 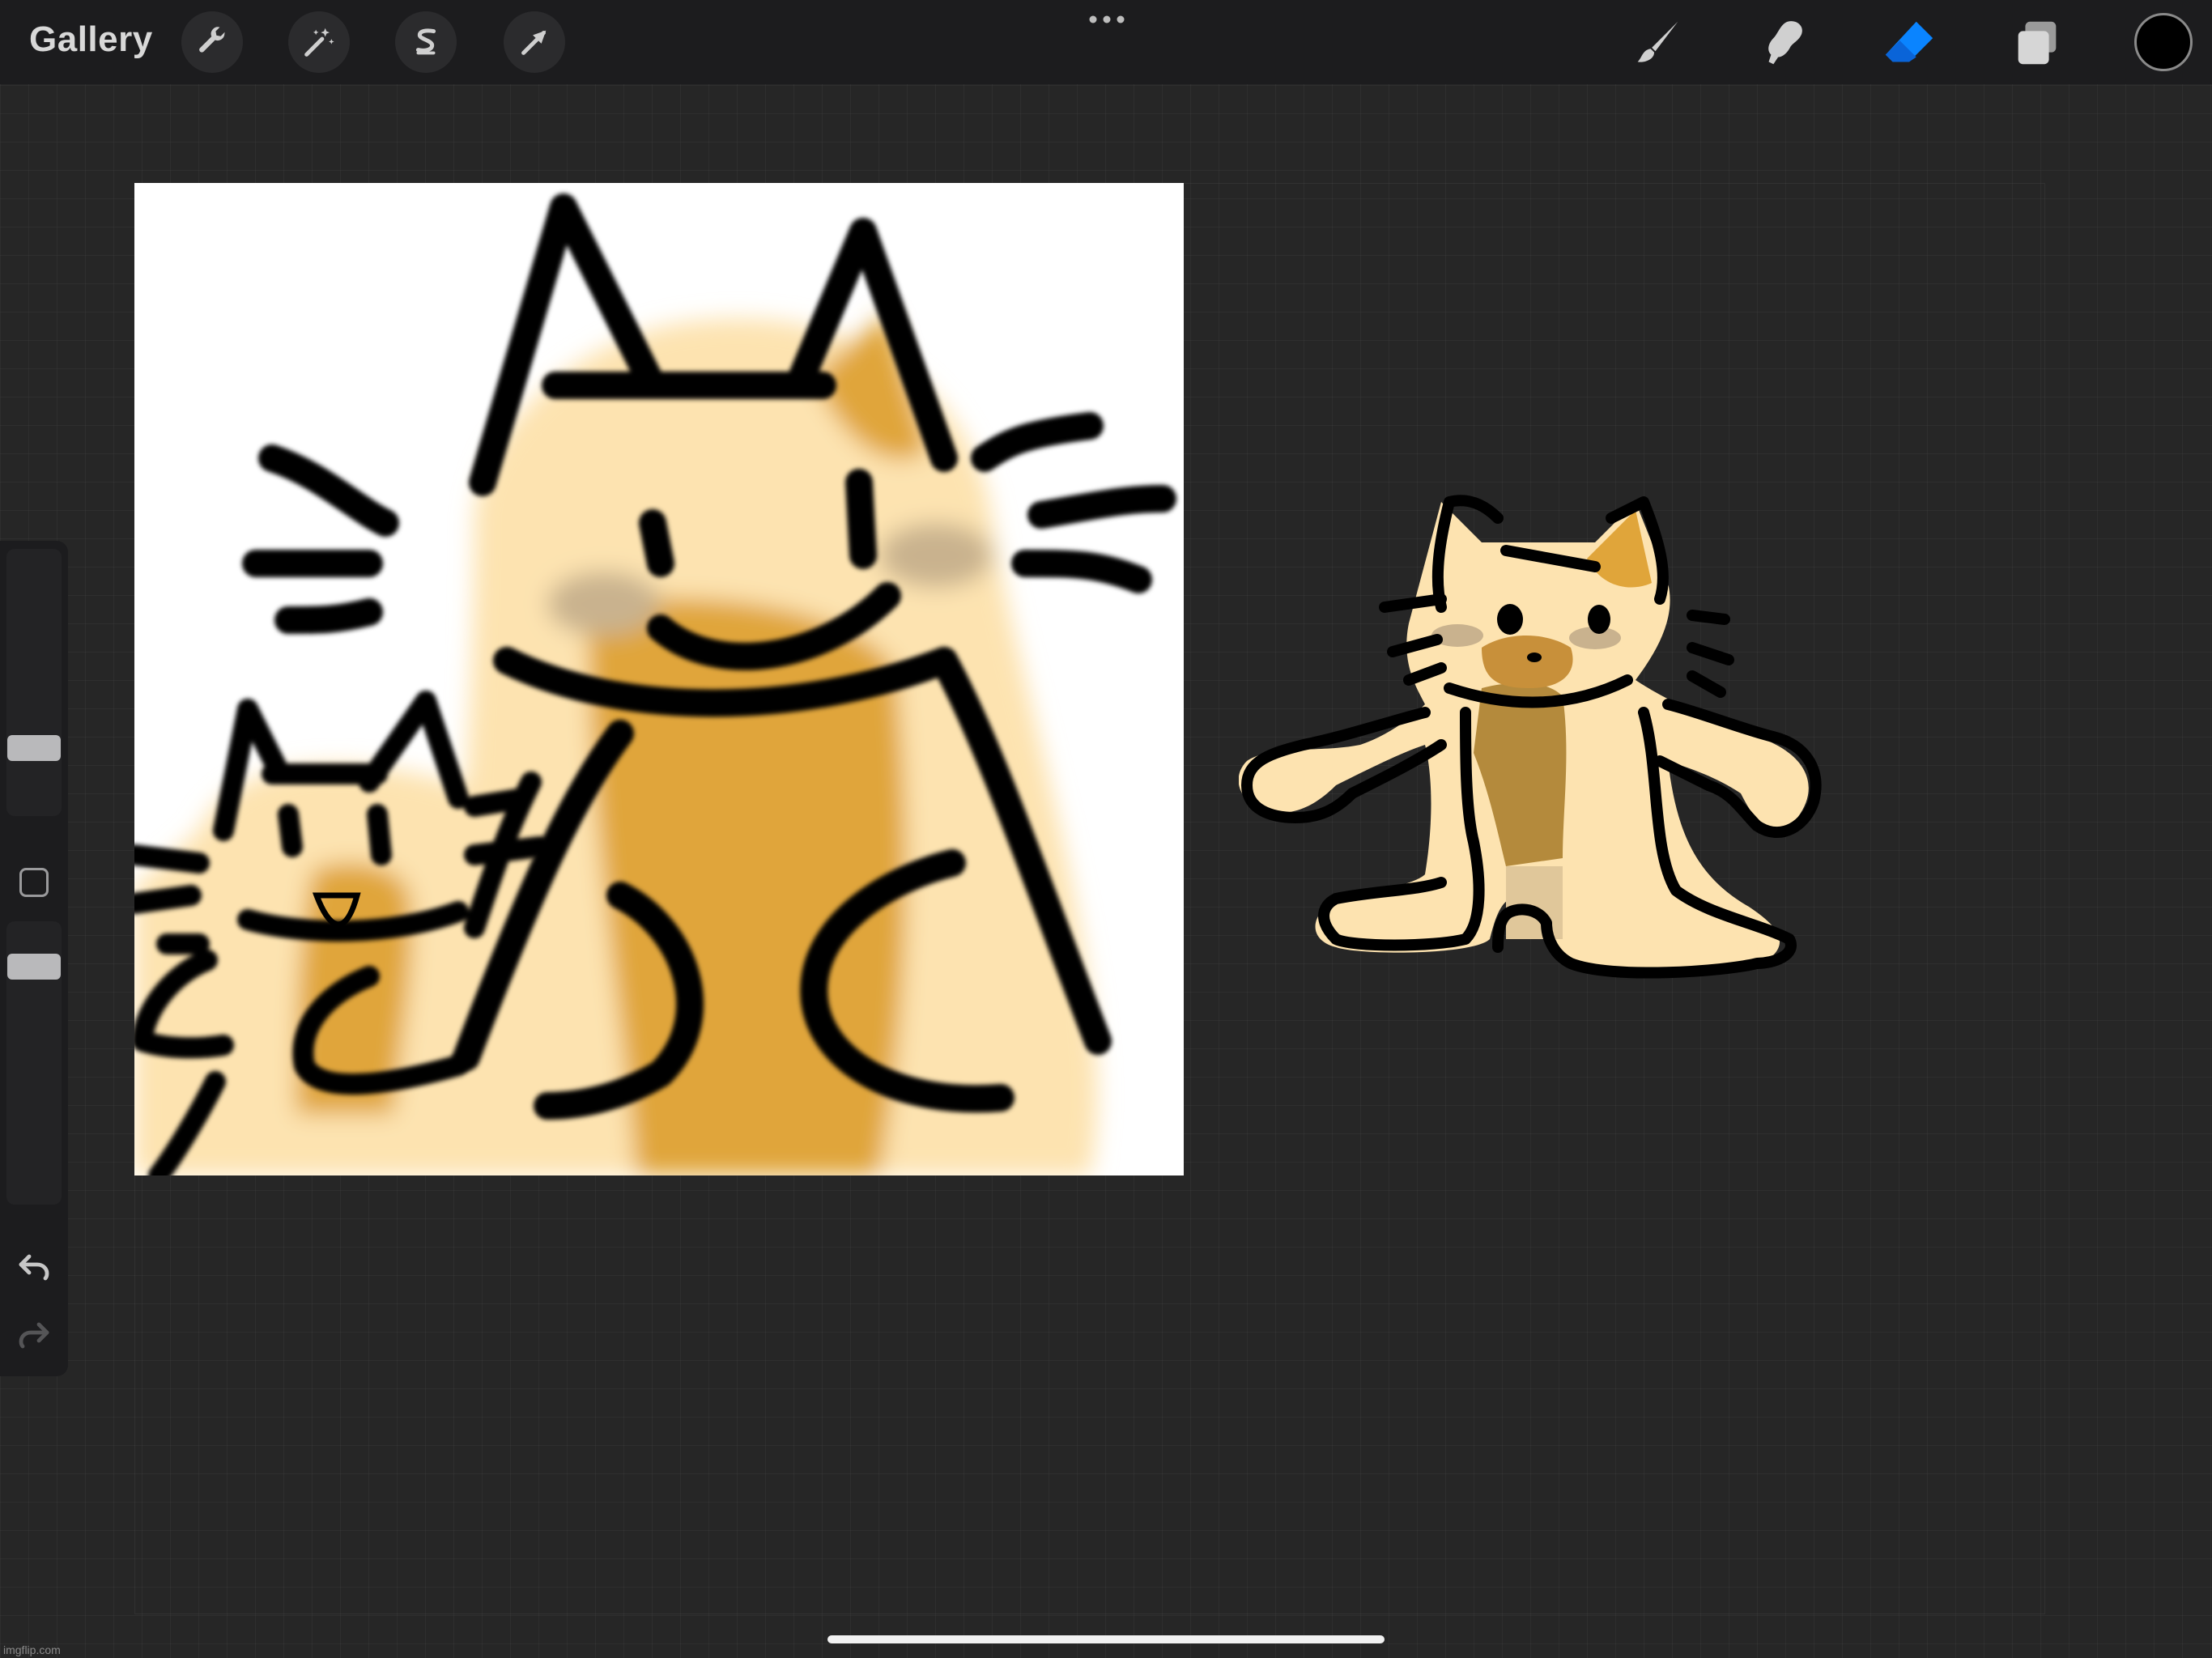 What do you see at coordinates (34, 682) in the screenshot?
I see `brush-size-slider` at bounding box center [34, 682].